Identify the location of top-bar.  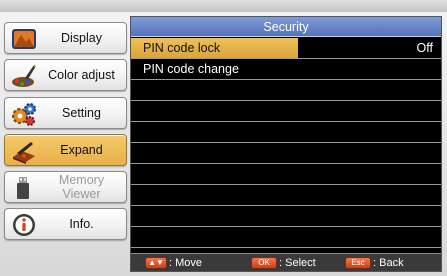
(223, 6).